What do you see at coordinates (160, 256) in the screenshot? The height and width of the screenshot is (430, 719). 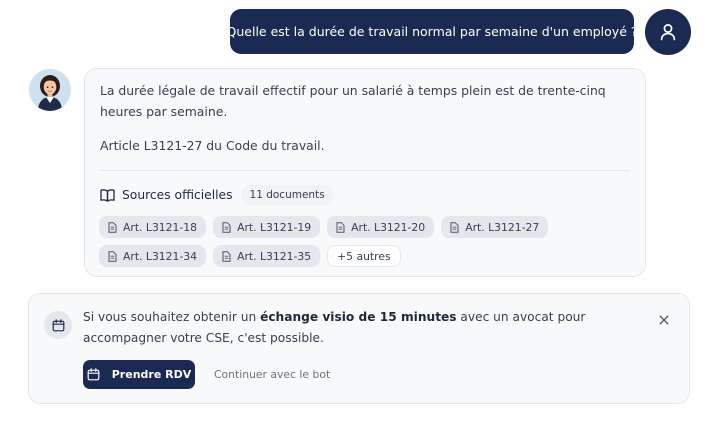 I see `source-chip-label: Art. L3121-34` at bounding box center [160, 256].